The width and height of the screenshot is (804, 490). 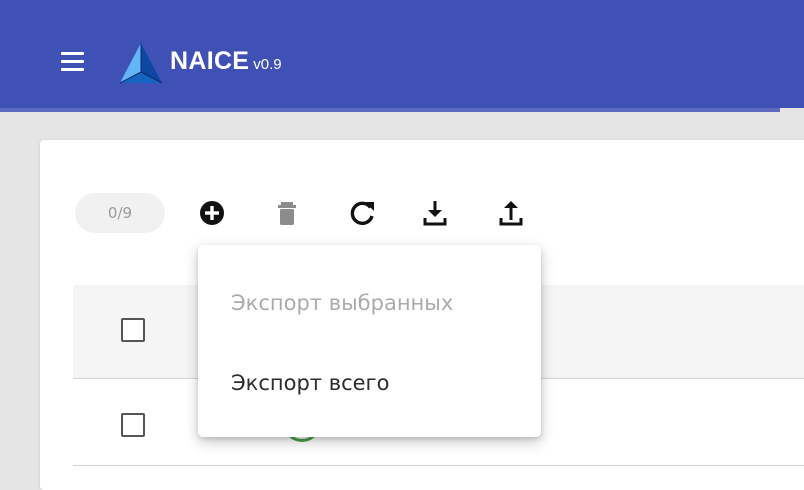 I want to click on export-button, so click(x=435, y=213).